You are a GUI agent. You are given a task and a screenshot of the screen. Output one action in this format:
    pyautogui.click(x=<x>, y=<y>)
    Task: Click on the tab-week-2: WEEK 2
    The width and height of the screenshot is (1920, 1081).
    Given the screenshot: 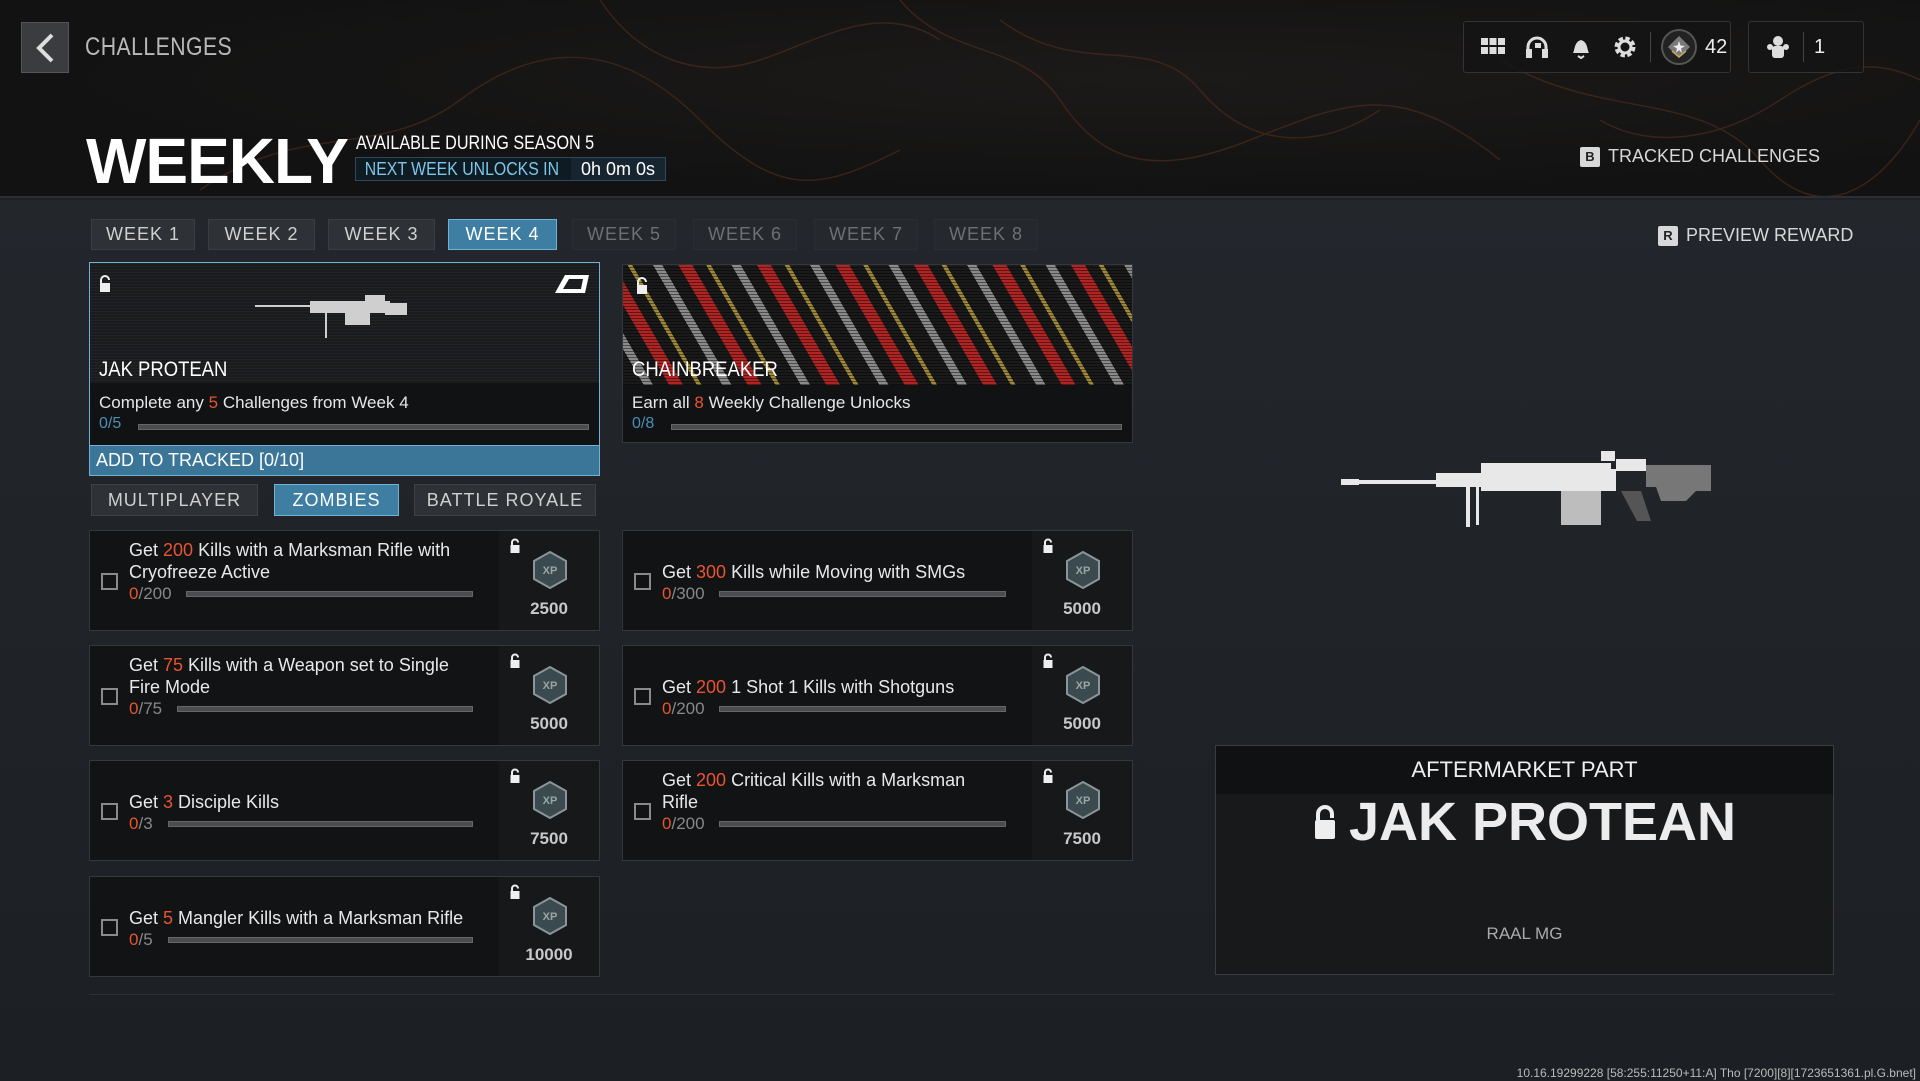 What is the action you would take?
    pyautogui.click(x=261, y=234)
    